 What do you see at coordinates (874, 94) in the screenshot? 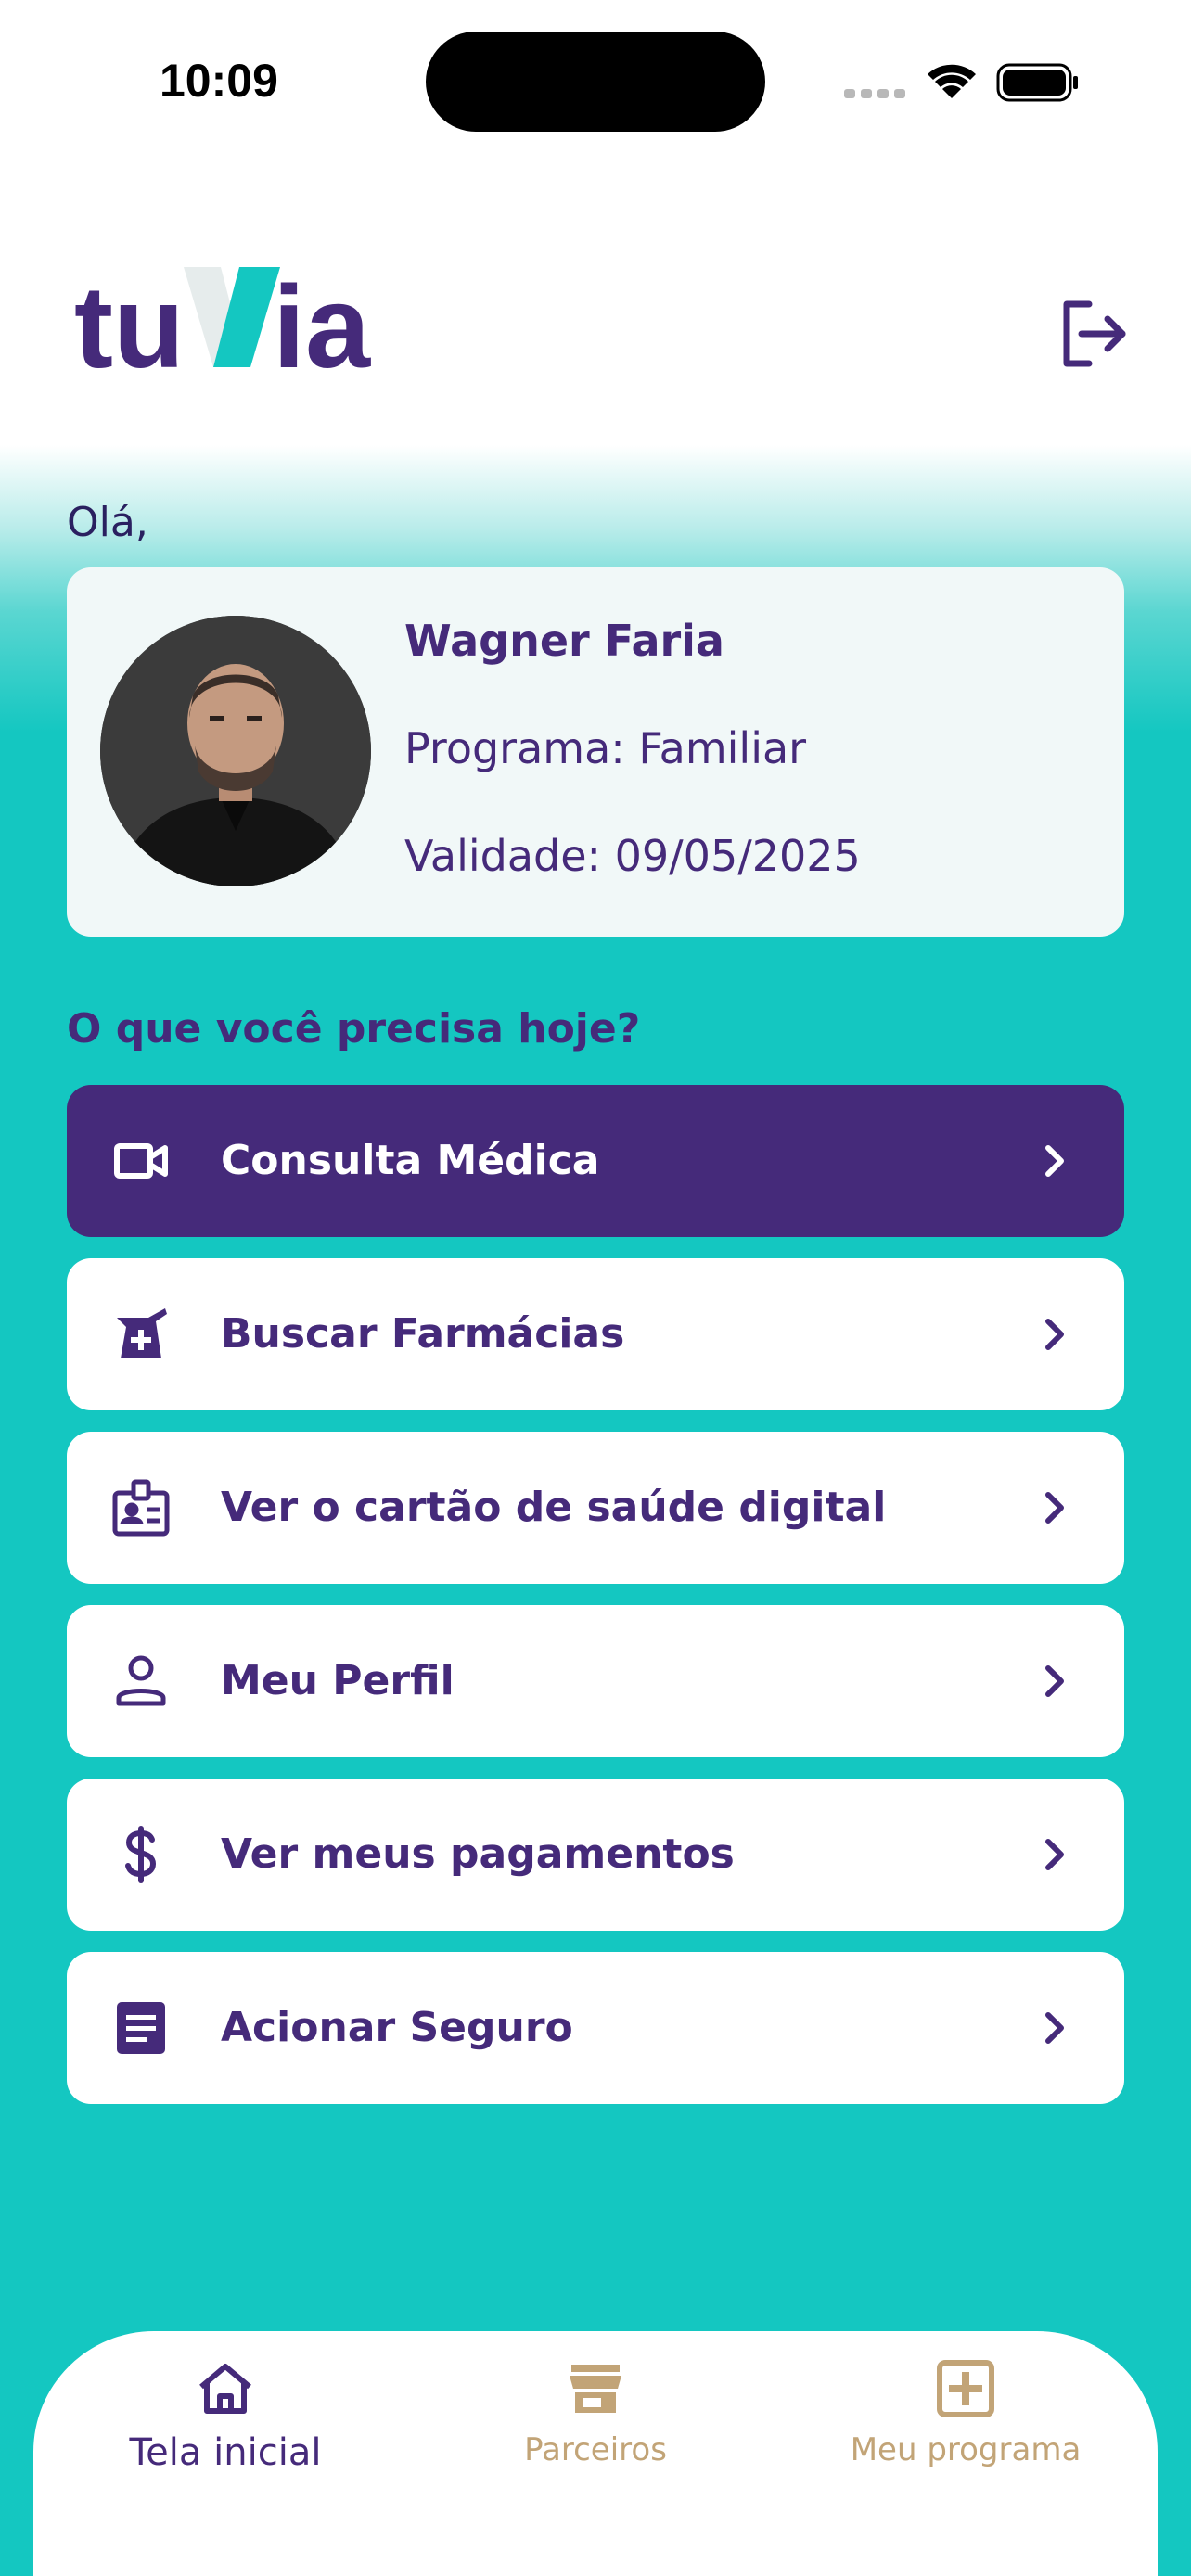
I see `signal-icon` at bounding box center [874, 94].